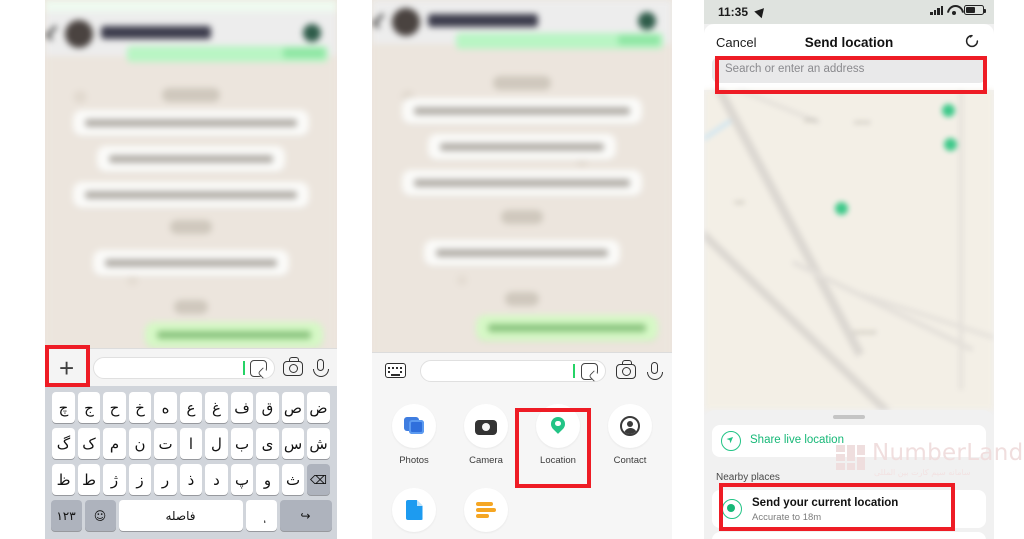 This screenshot has width=1024, height=539. I want to click on key-ی: ی, so click(267, 443).